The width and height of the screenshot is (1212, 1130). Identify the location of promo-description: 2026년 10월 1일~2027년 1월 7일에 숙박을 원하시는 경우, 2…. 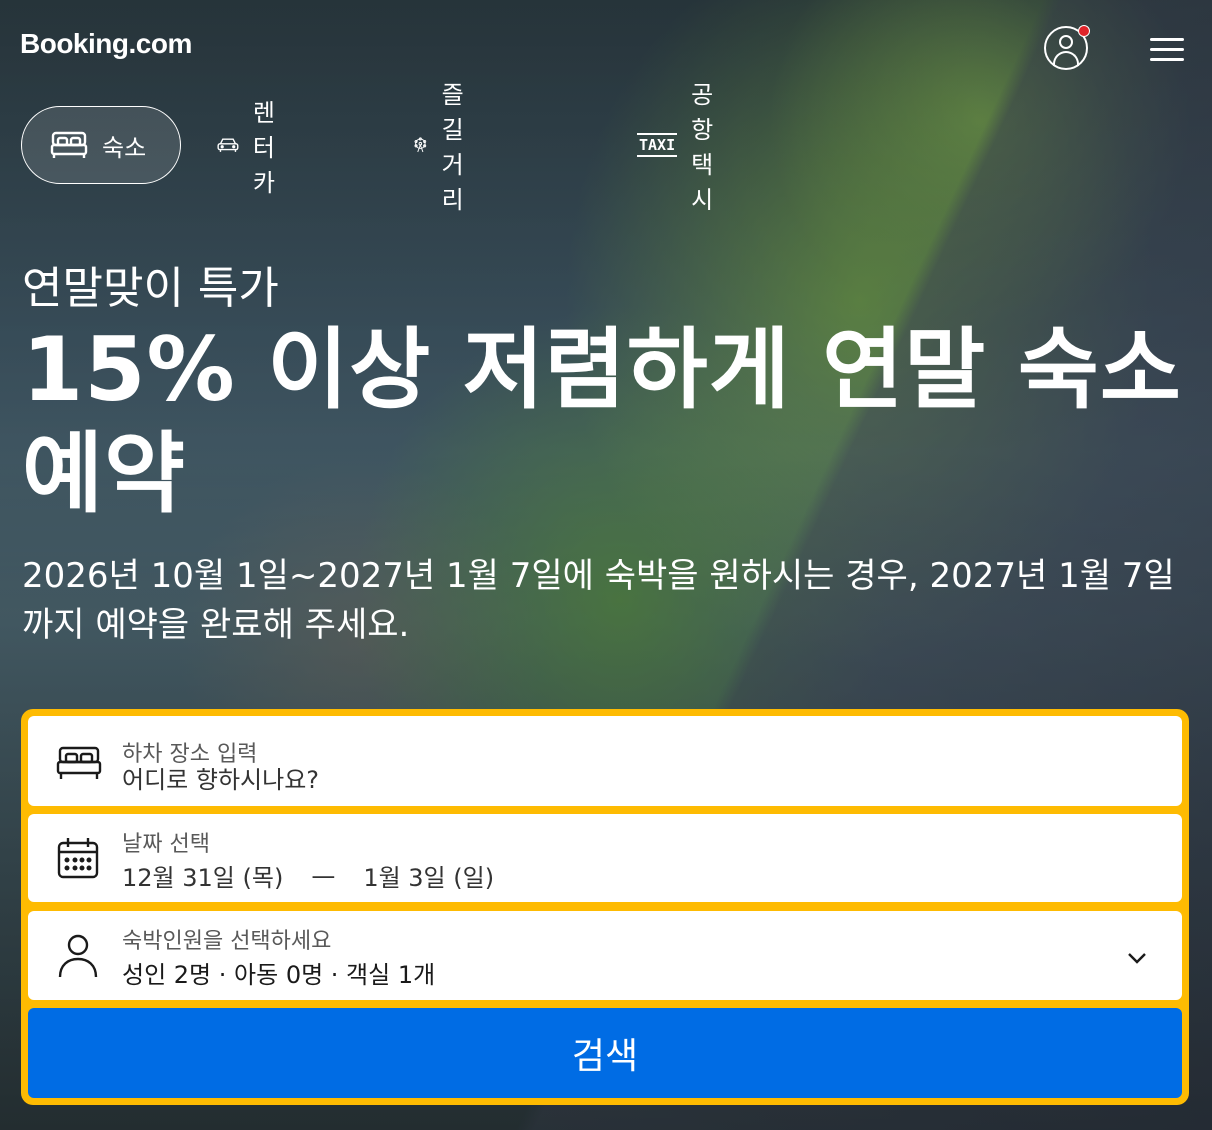
(598, 600).